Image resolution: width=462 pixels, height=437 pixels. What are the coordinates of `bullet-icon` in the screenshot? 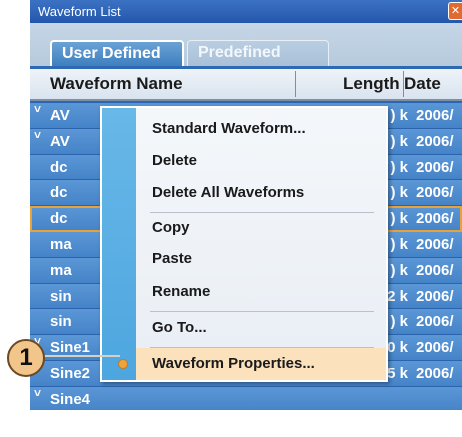 It's located at (123, 364).